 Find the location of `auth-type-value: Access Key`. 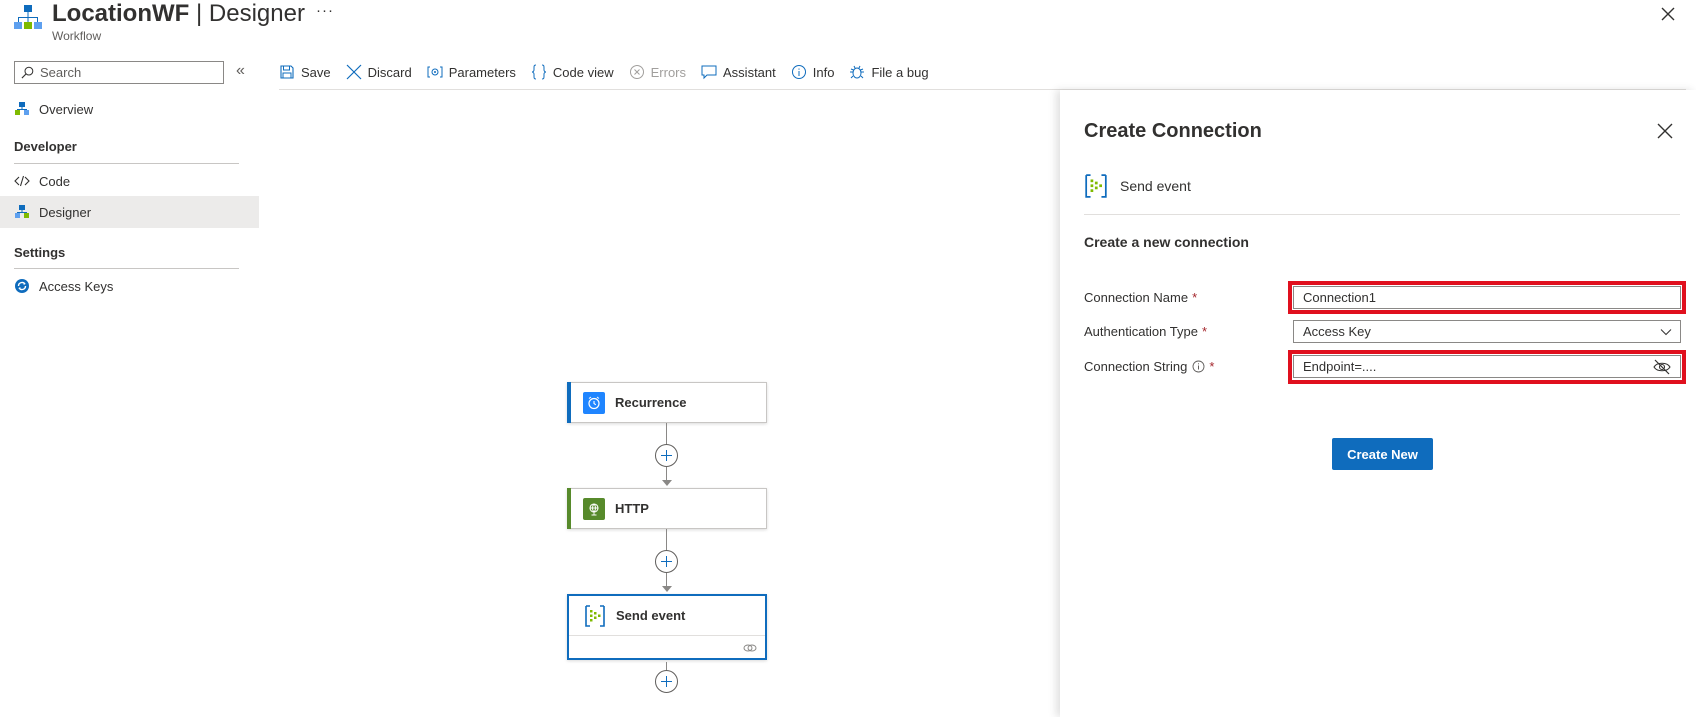

auth-type-value: Access Key is located at coordinates (1337, 331).